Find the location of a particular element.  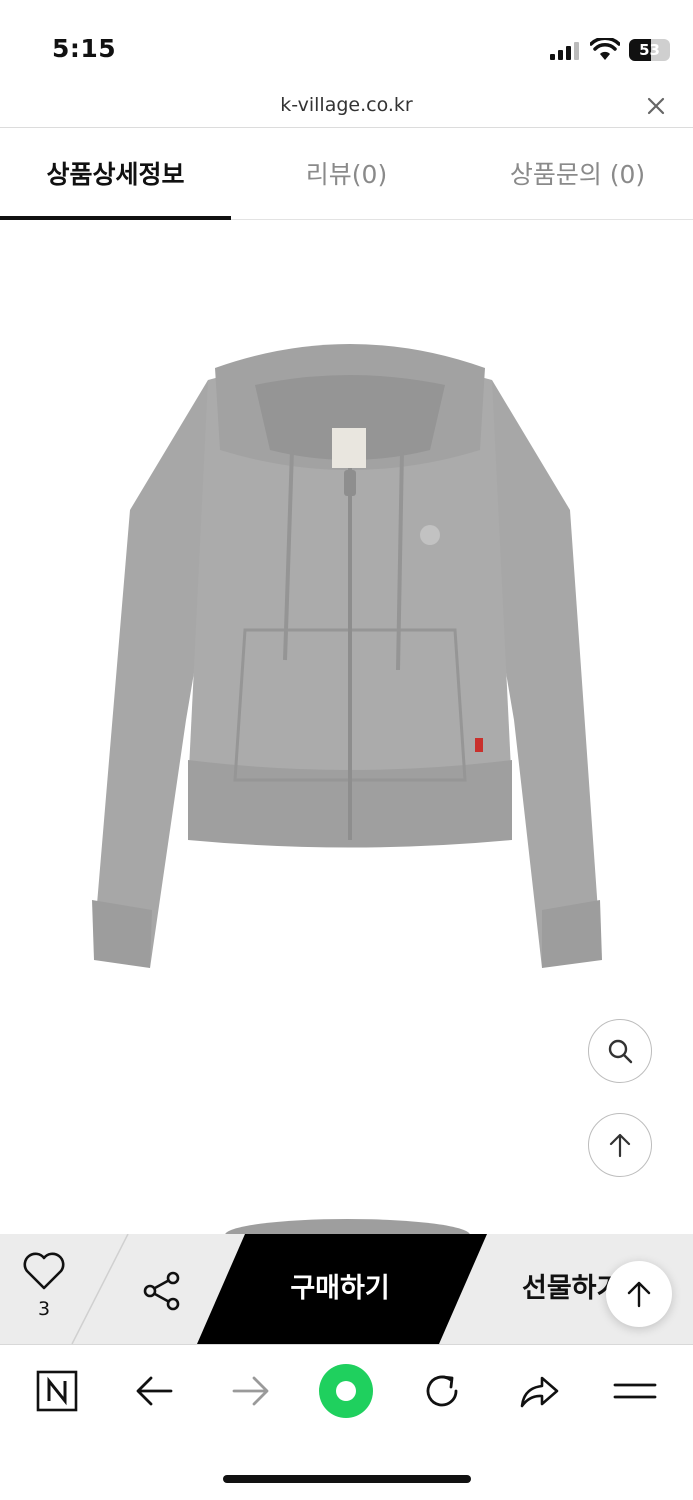

battery-percent: 53 is located at coordinates (649, 50).